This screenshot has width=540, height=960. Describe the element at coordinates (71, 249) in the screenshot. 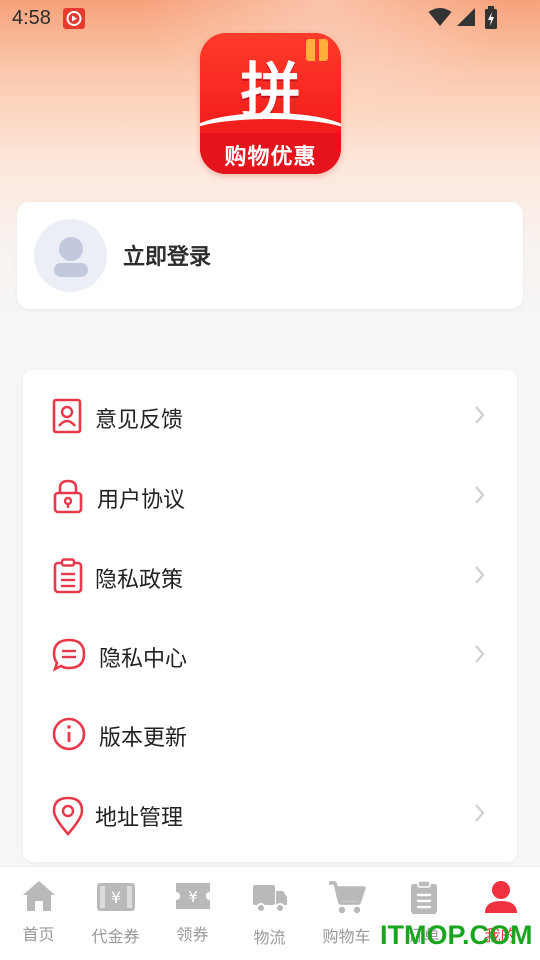

I see `avatar-head` at that location.